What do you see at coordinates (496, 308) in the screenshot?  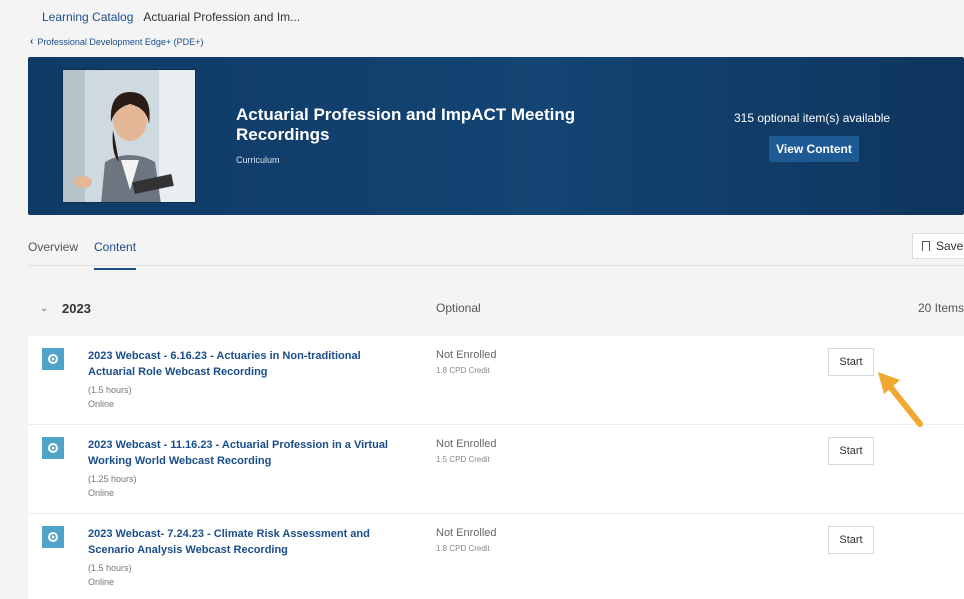 I see `section-header-2023: ⌄ 2023 Optional 20 Items` at bounding box center [496, 308].